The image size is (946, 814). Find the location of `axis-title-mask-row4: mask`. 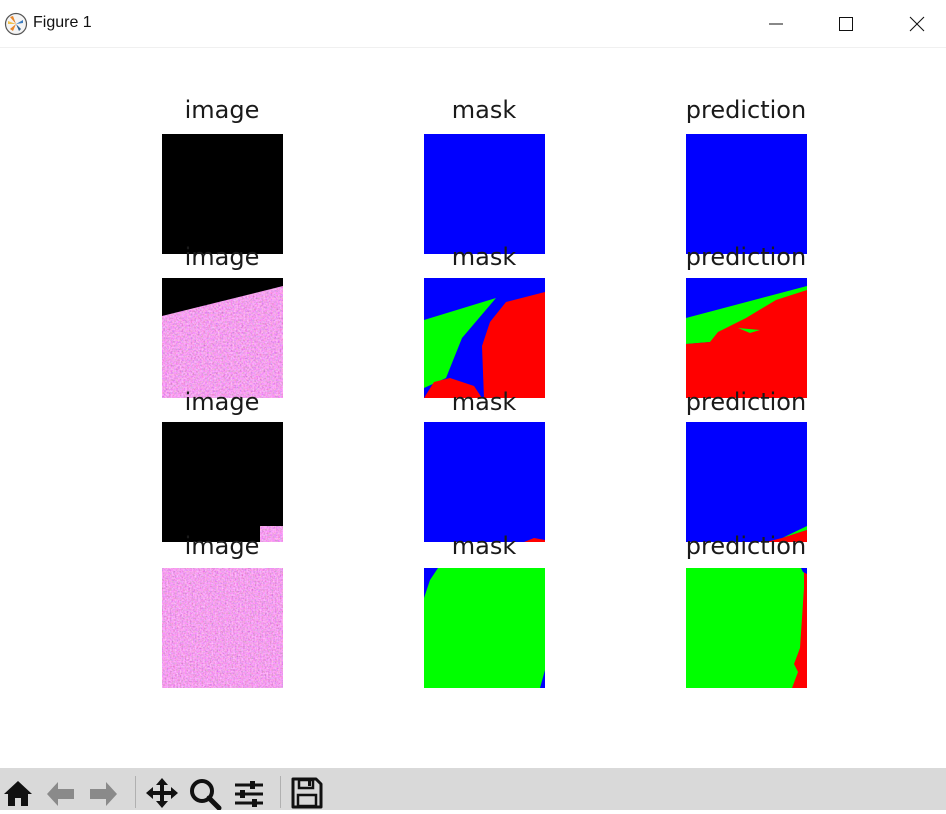

axis-title-mask-row4: mask is located at coordinates (484, 546).